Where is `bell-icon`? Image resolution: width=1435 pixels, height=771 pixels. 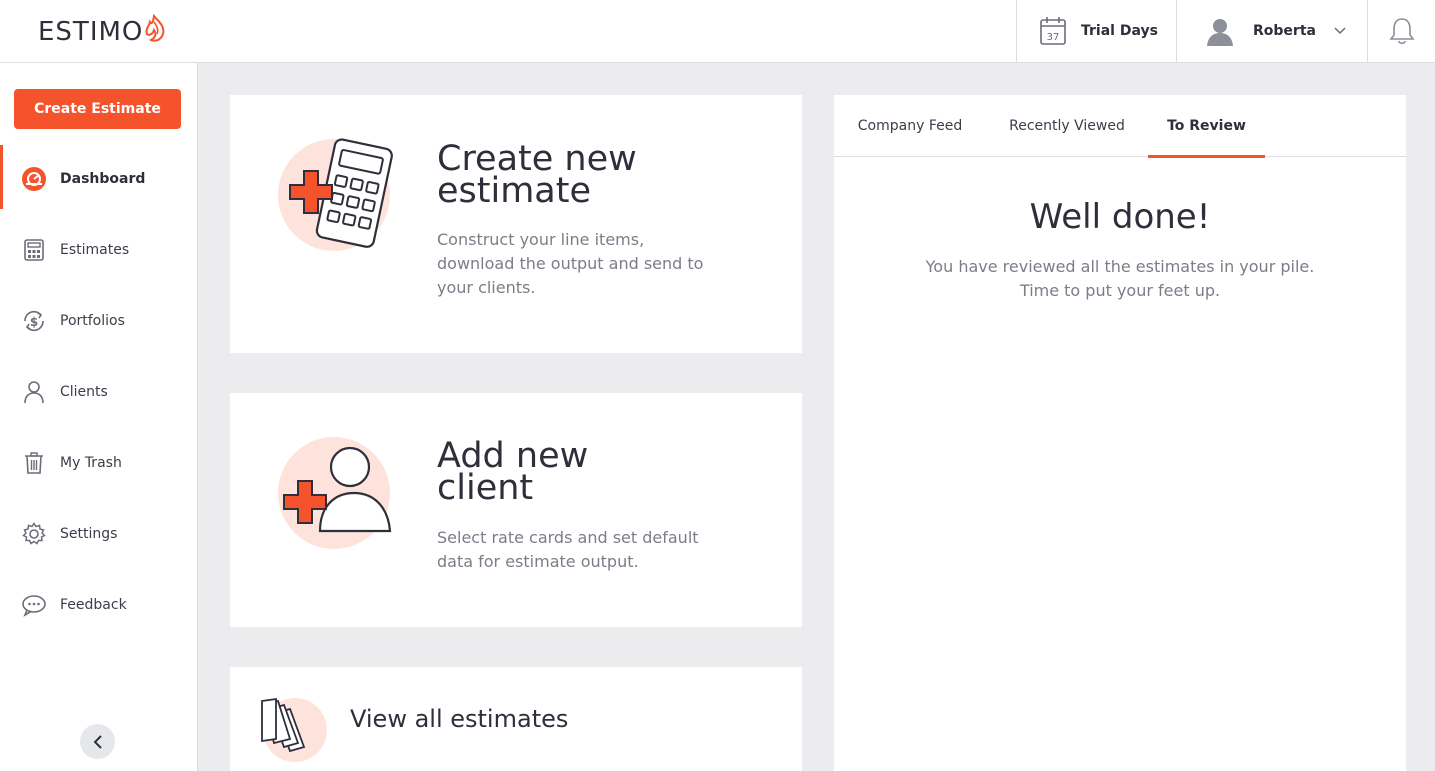
bell-icon is located at coordinates (1401, 31).